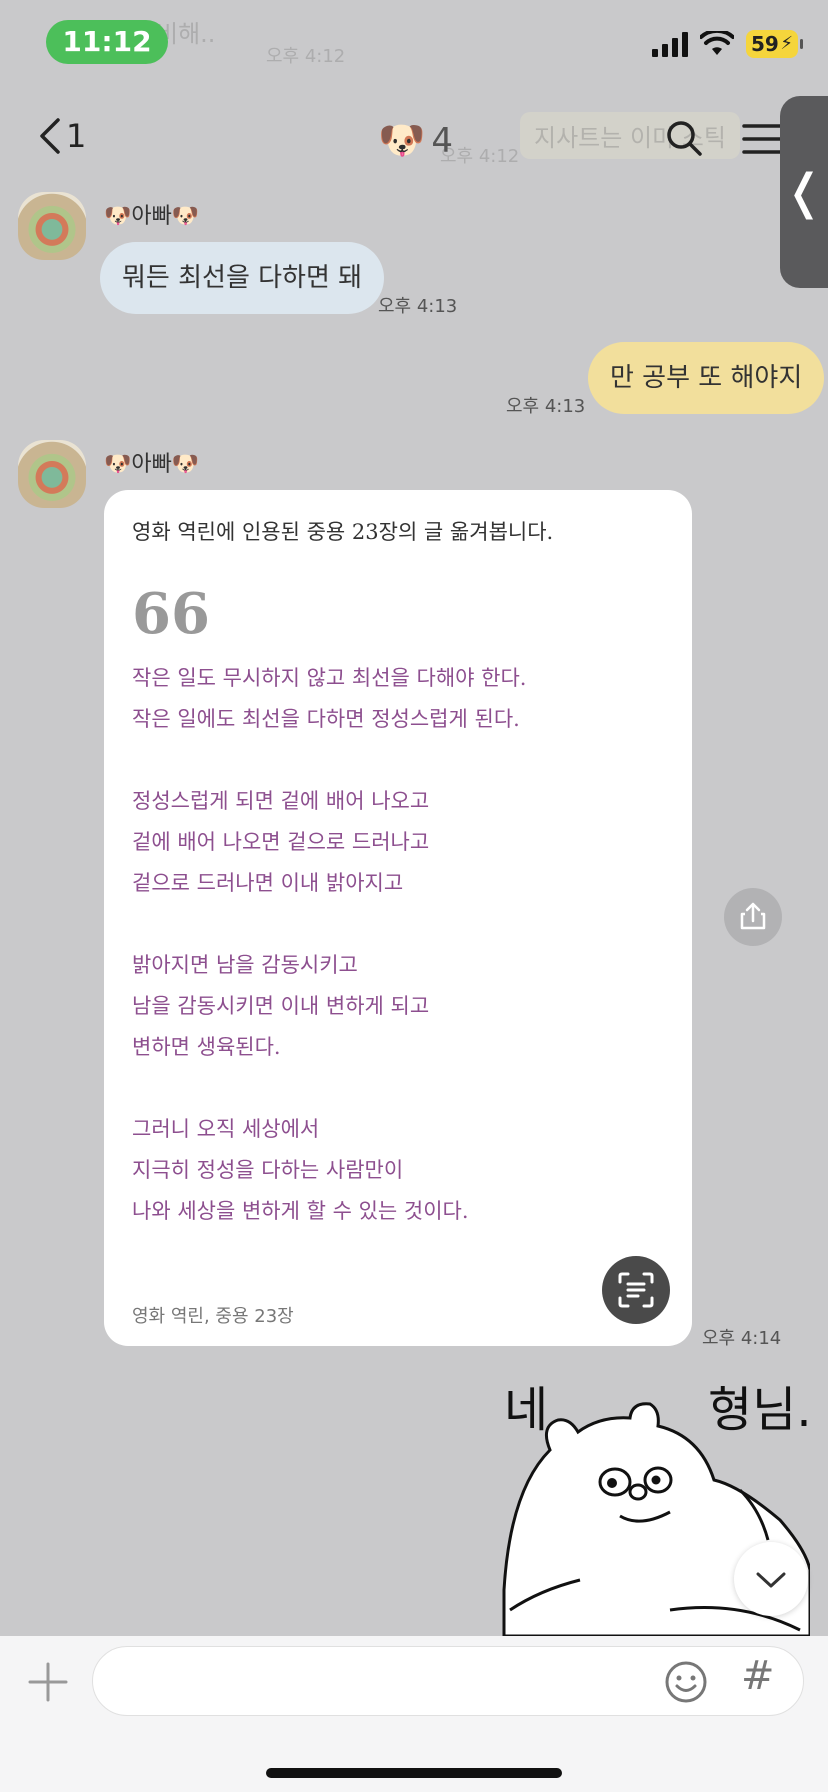 Image resolution: width=828 pixels, height=1792 pixels. I want to click on chevron-left-icon, so click(50, 136).